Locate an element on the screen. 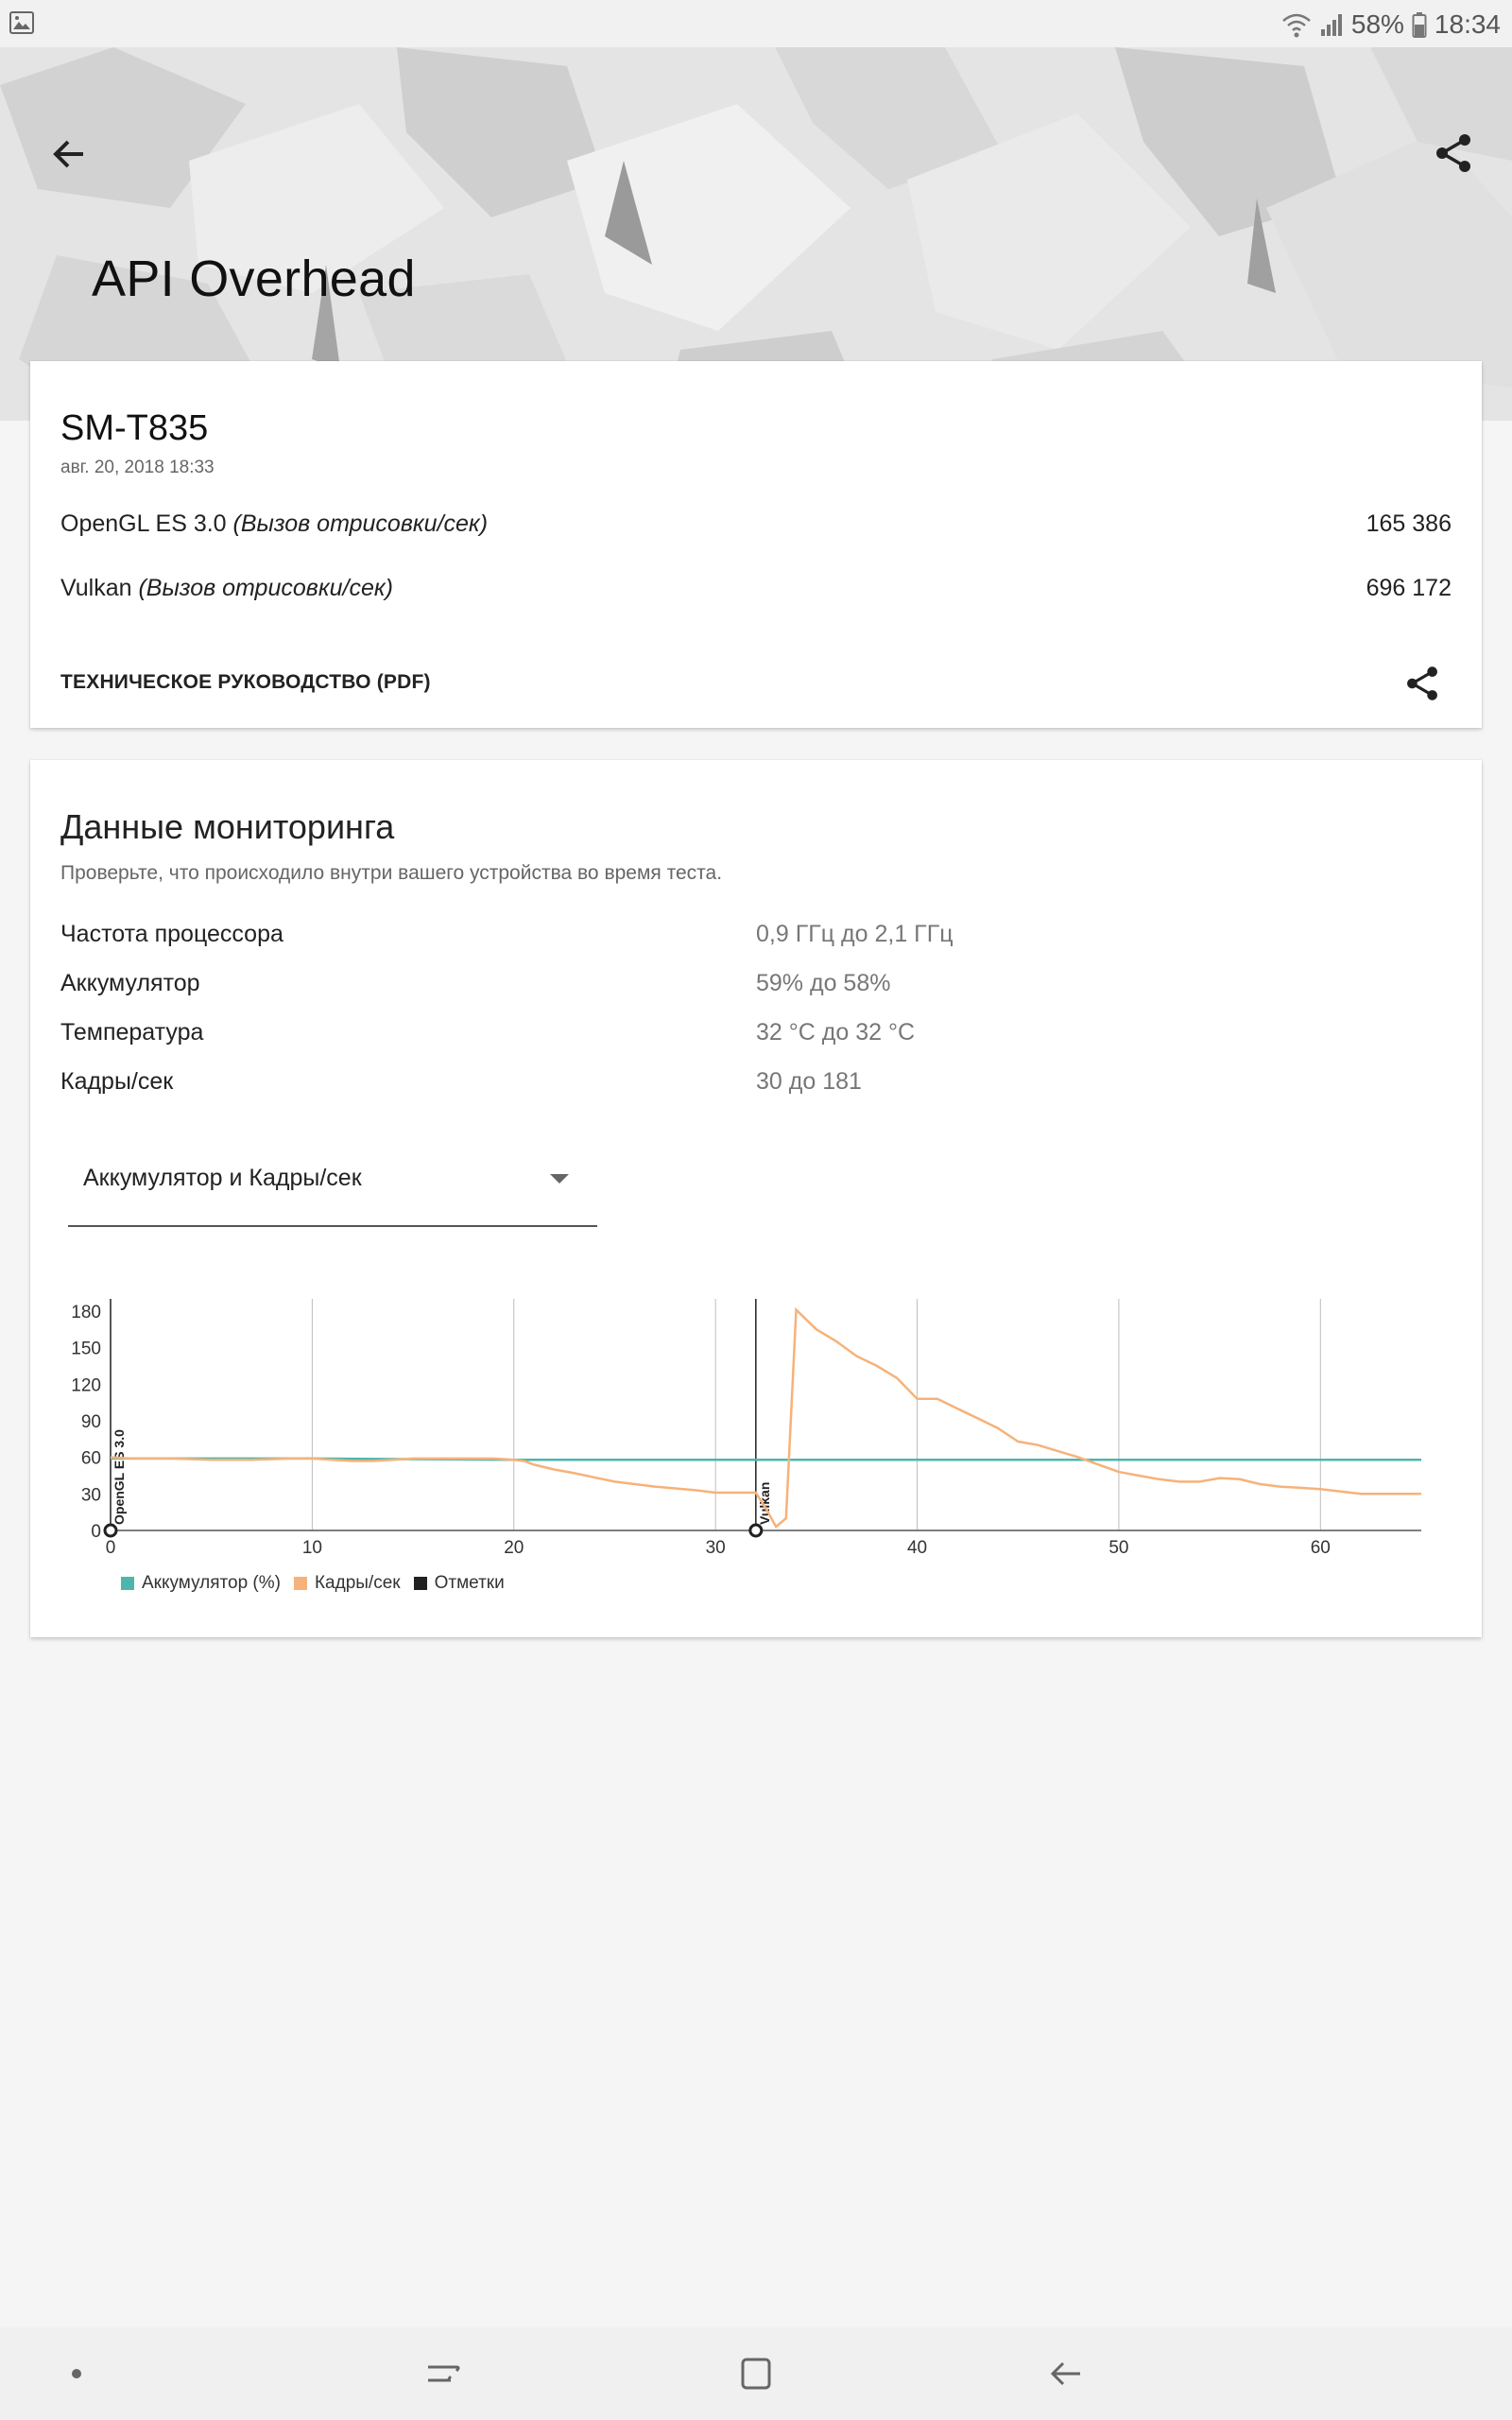 This screenshot has width=1512, height=2420. recents-icon is located at coordinates (442, 2373).